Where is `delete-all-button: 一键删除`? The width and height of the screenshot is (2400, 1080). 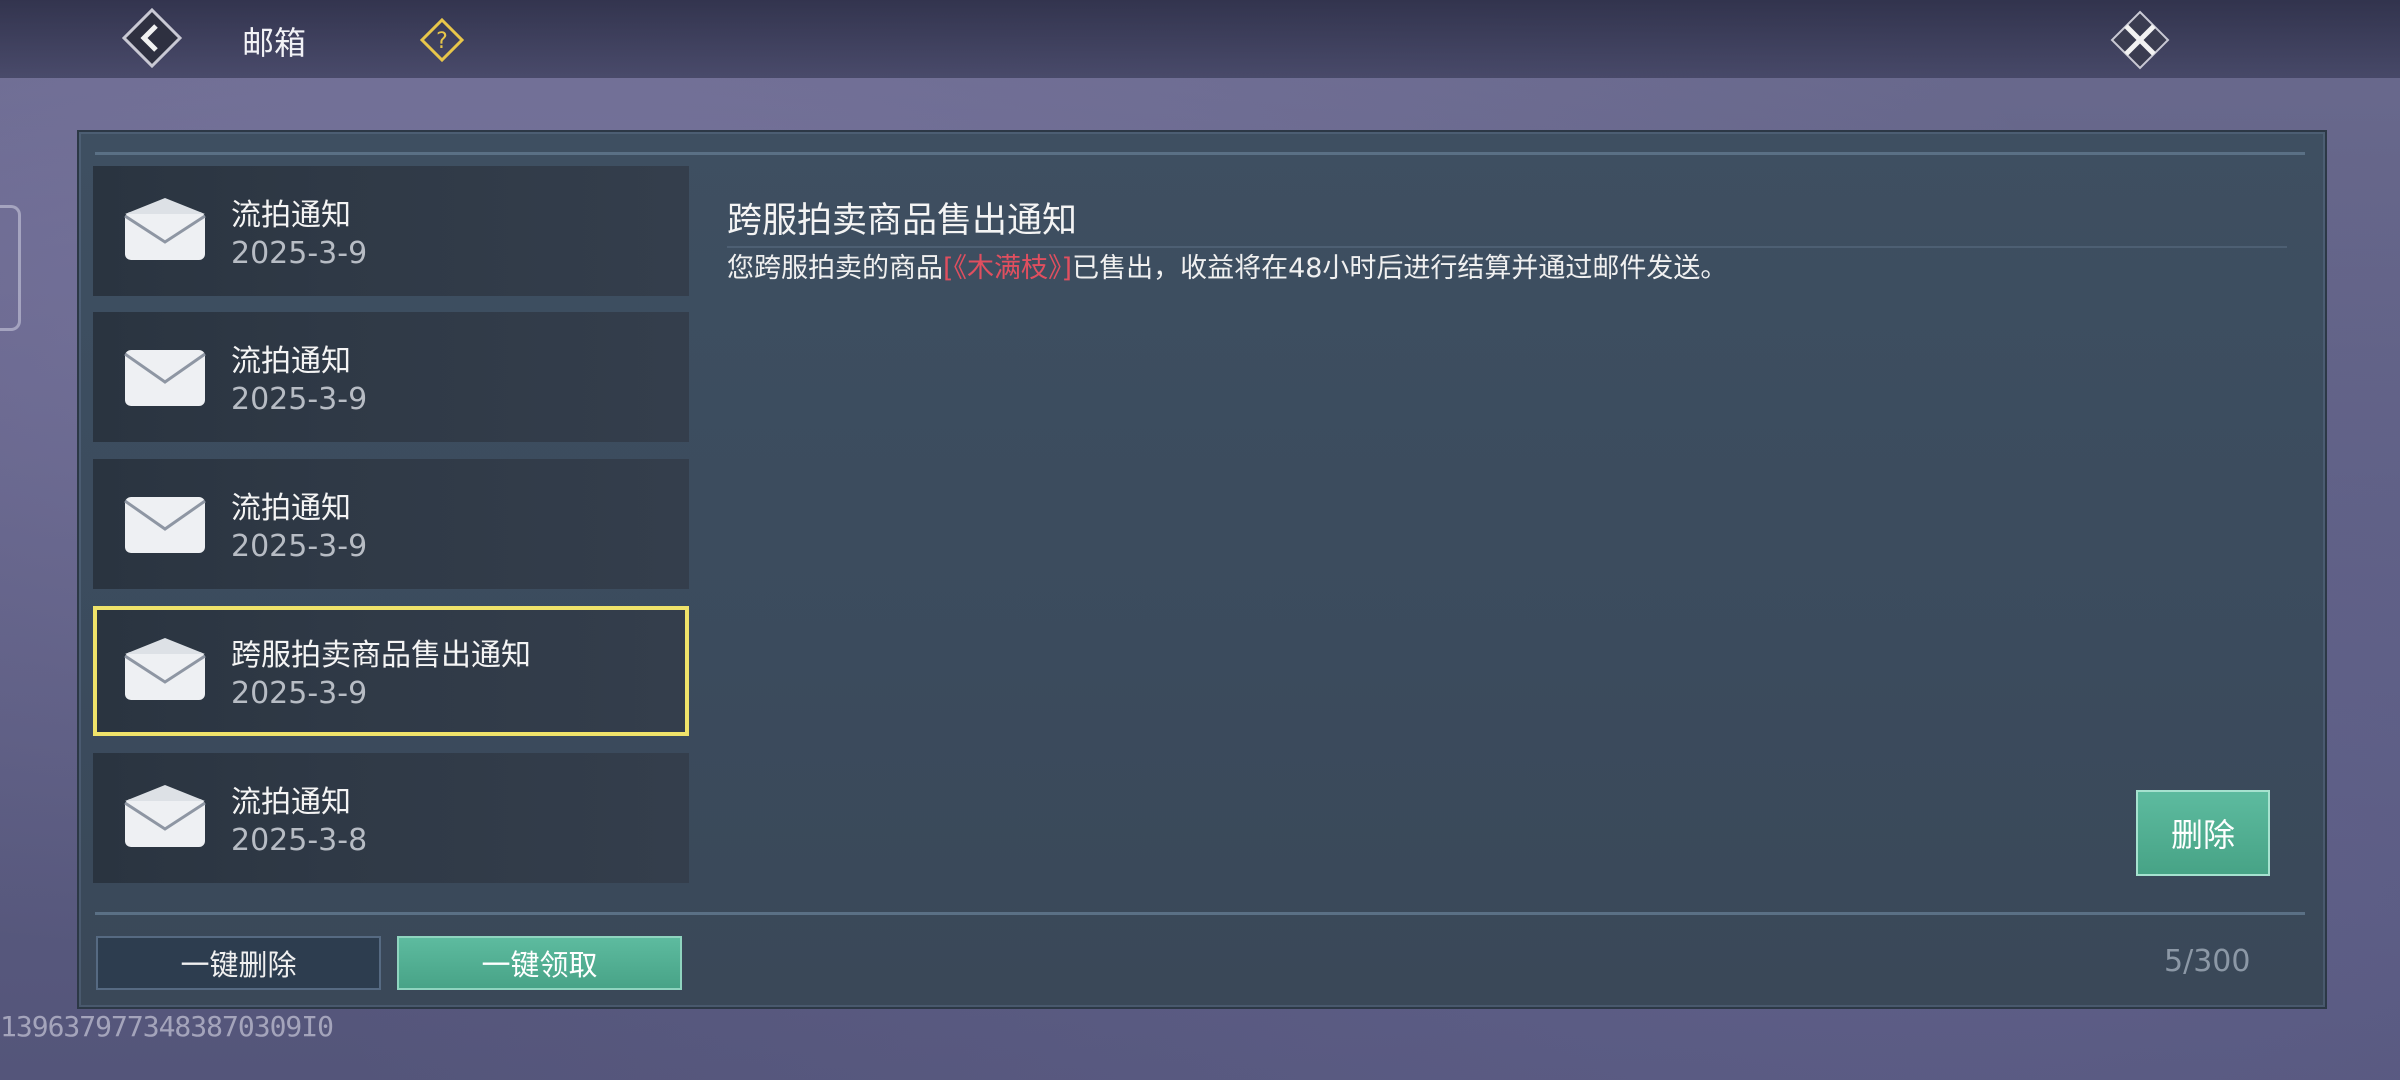 delete-all-button: 一键删除 is located at coordinates (238, 963).